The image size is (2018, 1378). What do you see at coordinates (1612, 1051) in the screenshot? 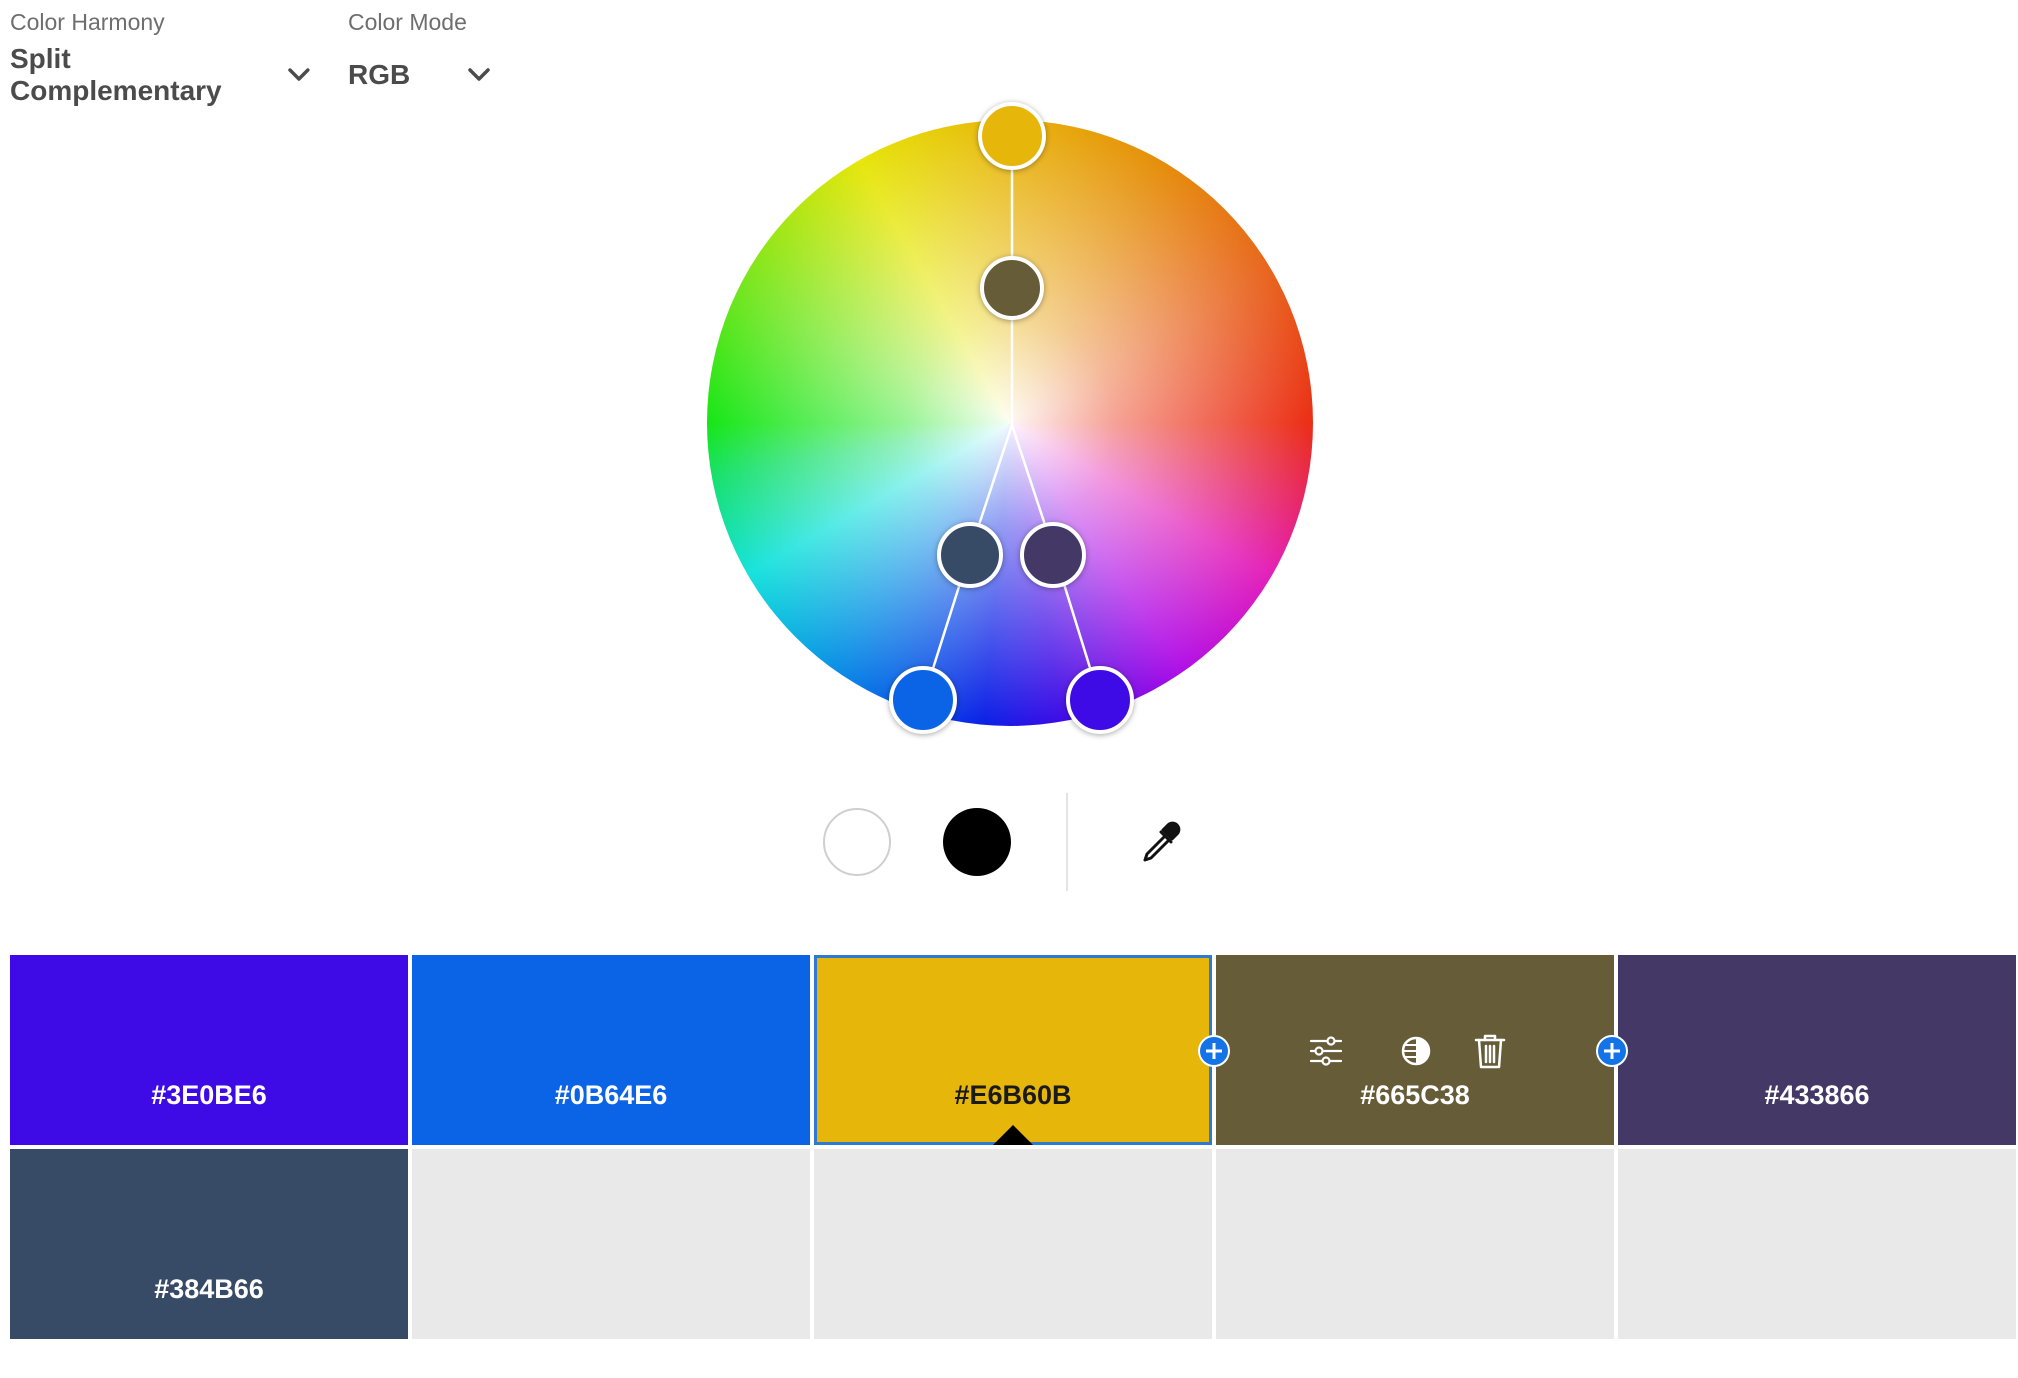
I see `add-swatch-right-button` at bounding box center [1612, 1051].